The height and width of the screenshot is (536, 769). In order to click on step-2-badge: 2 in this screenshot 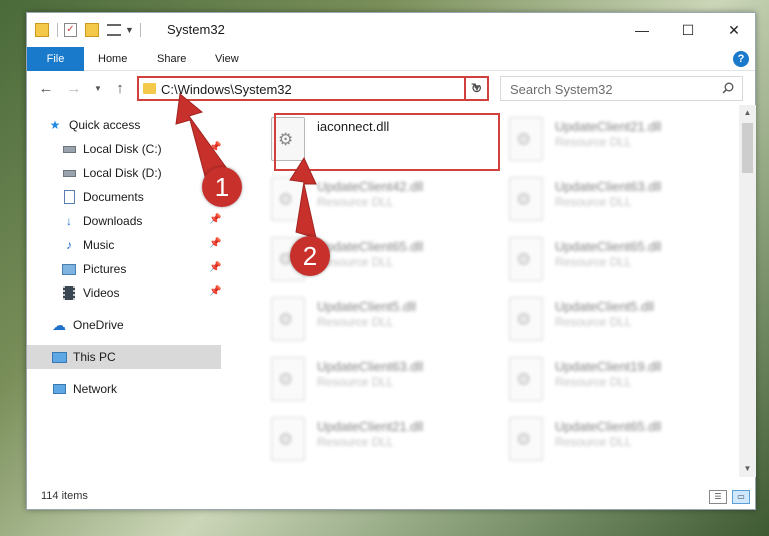, I will do `click(310, 256)`.